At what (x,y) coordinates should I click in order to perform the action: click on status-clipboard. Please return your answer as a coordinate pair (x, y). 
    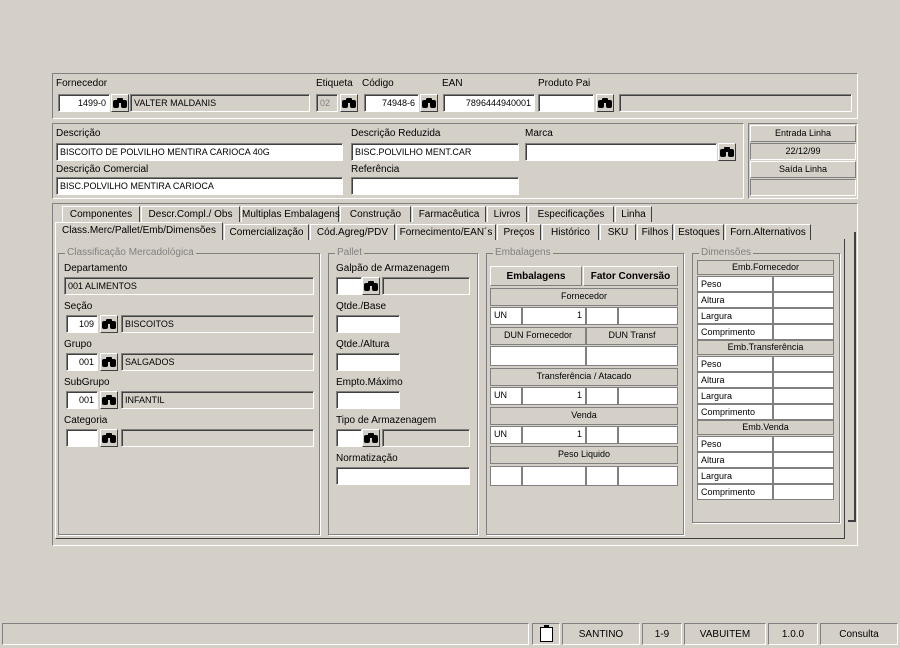
    Looking at the image, I should click on (546, 634).